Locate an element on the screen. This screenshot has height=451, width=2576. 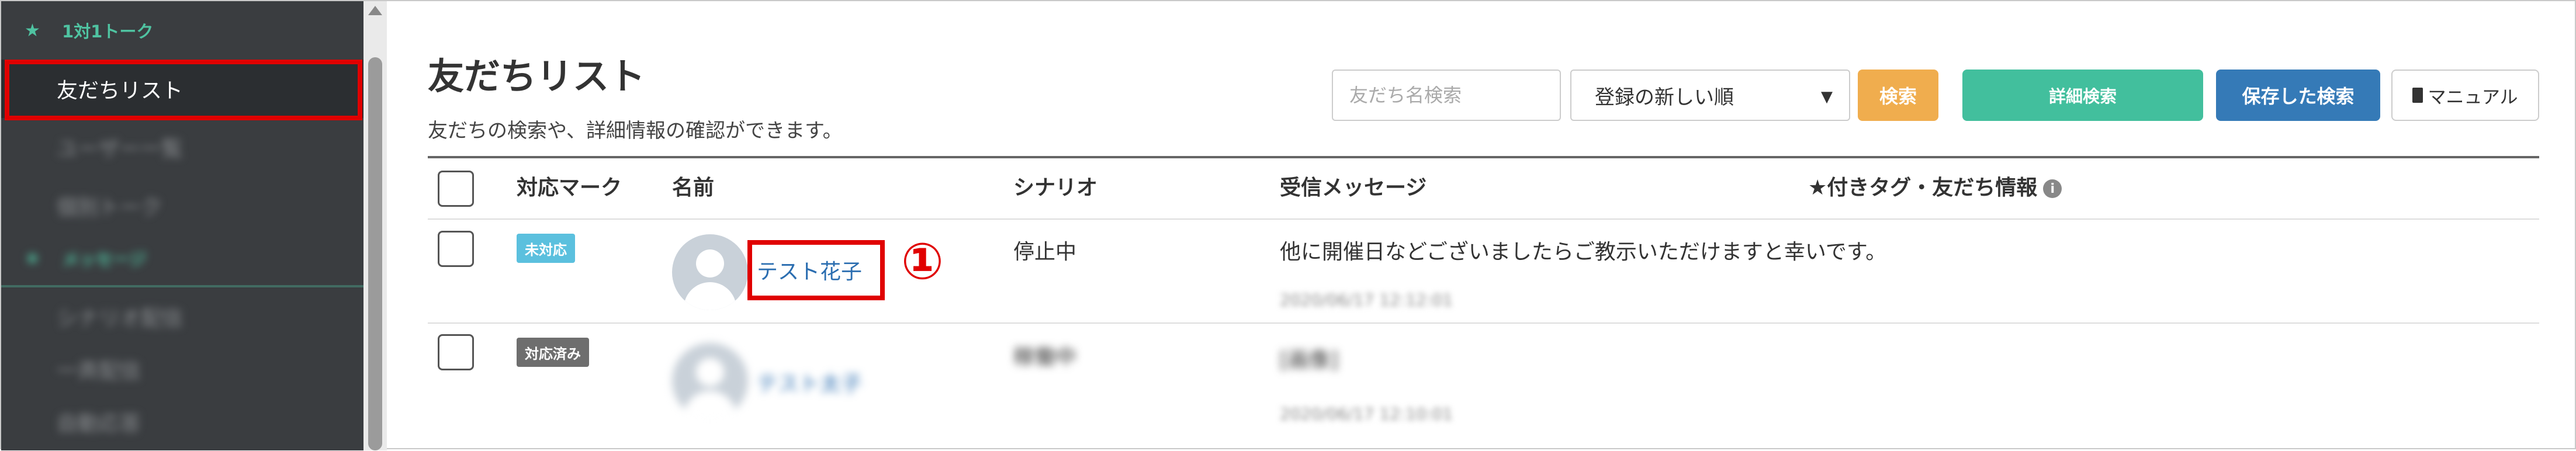
scenario-status: 停止中 is located at coordinates (1045, 252).